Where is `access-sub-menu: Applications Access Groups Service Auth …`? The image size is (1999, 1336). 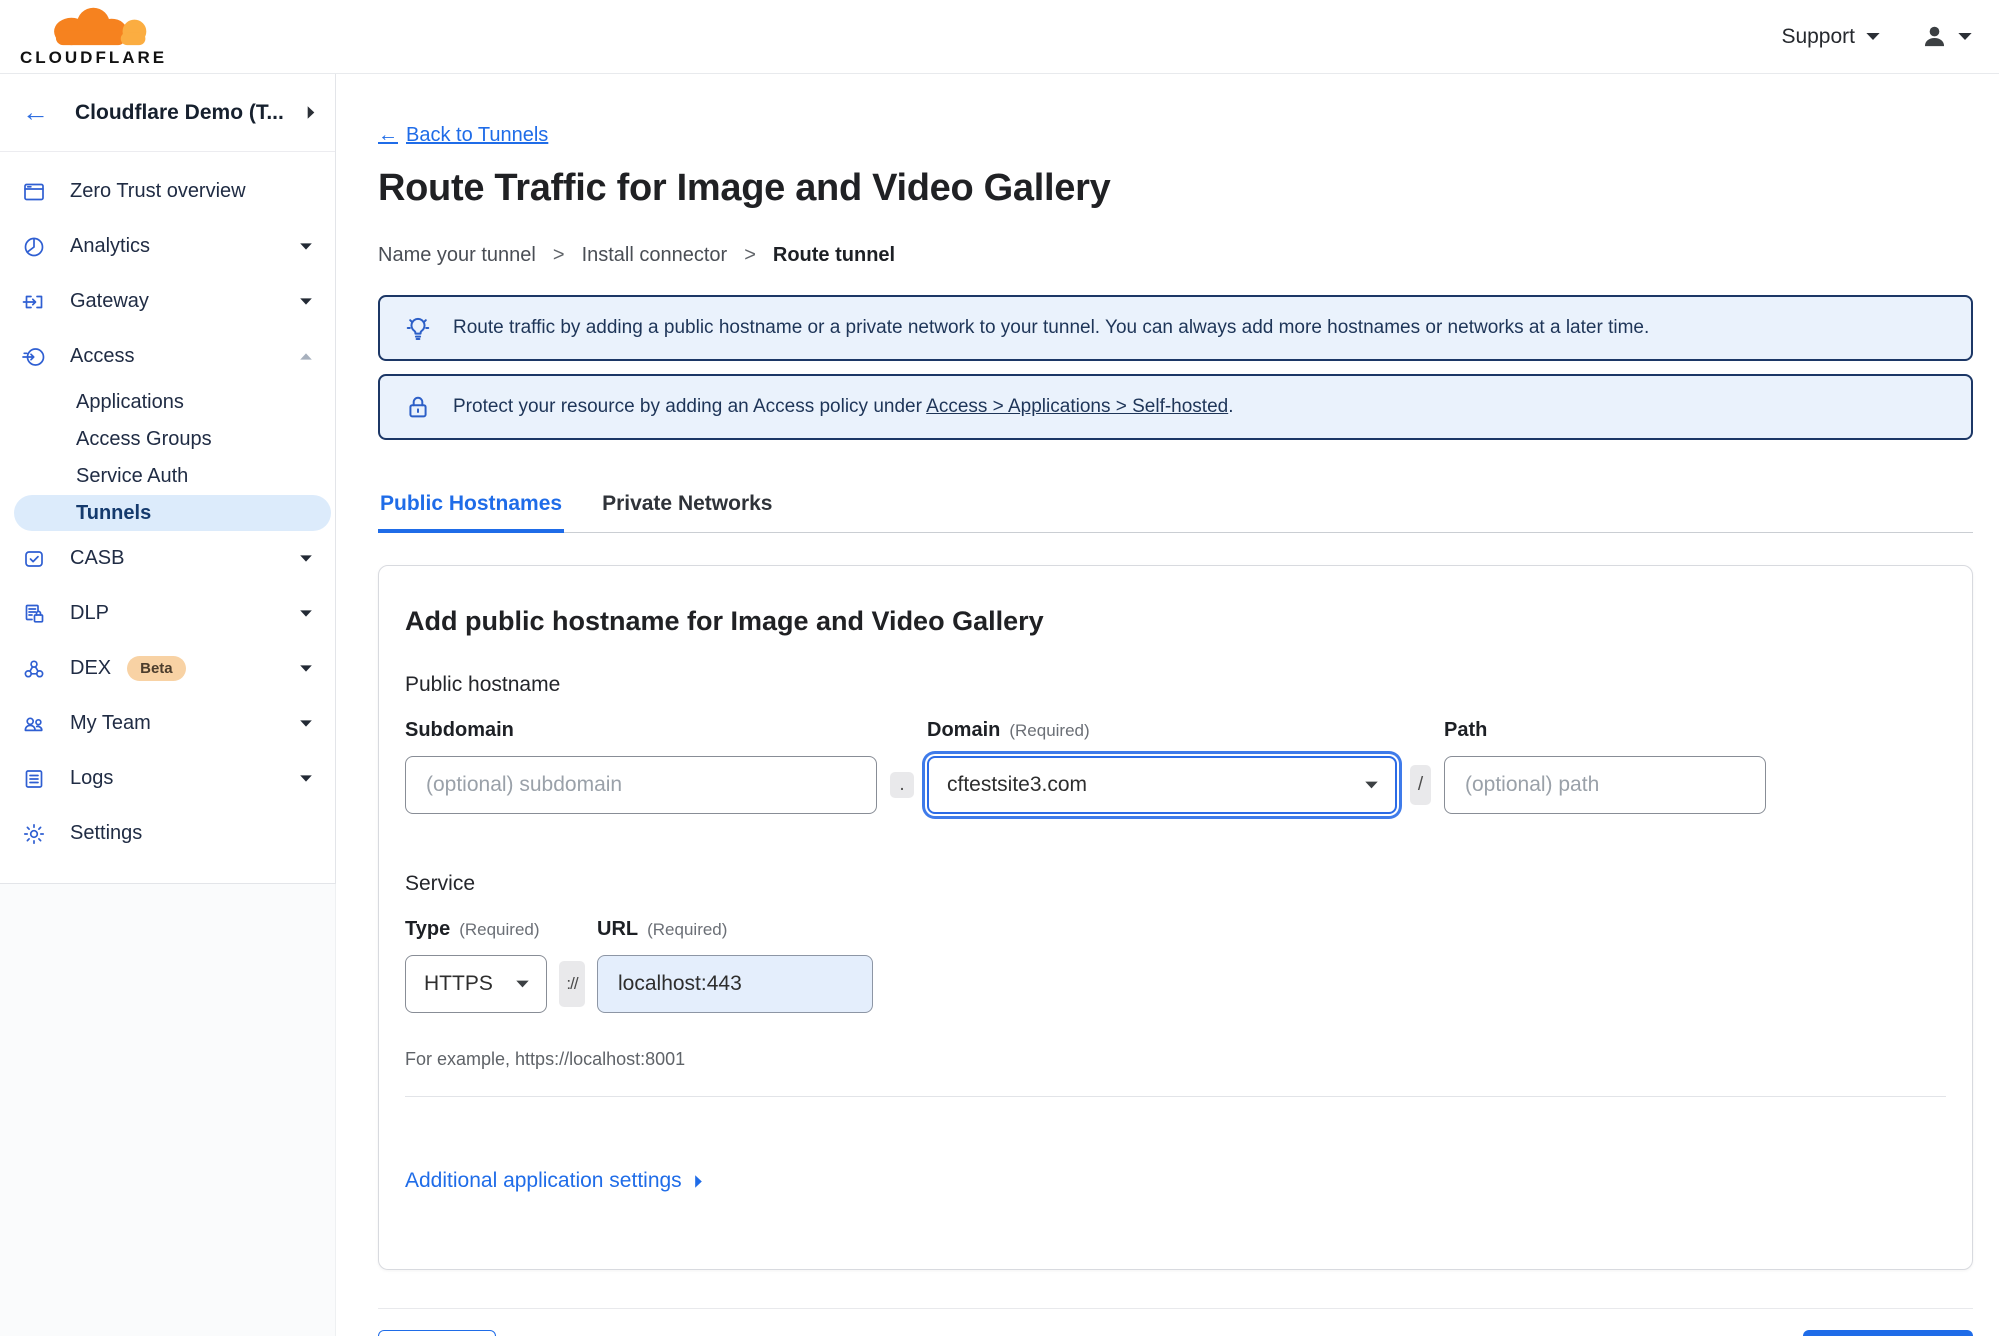
access-sub-menu: Applications Access Groups Service Auth … is located at coordinates (167, 457).